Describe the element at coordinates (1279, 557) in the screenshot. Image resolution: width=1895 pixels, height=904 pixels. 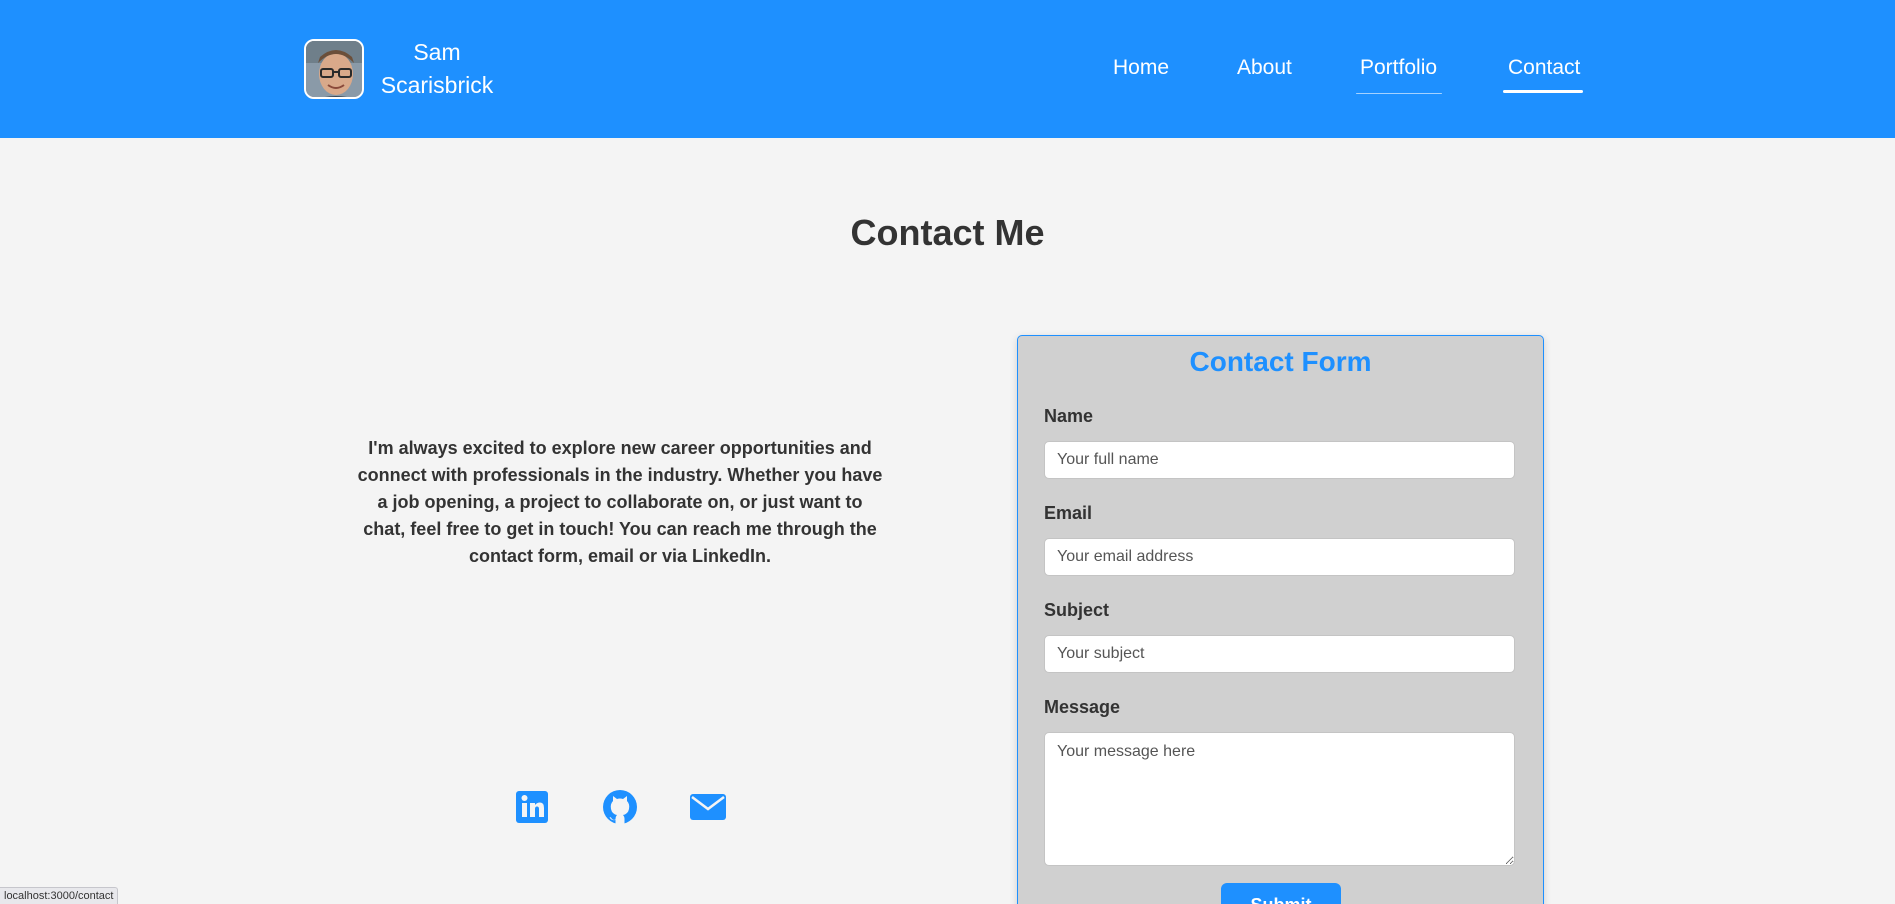
I see `email-input` at that location.